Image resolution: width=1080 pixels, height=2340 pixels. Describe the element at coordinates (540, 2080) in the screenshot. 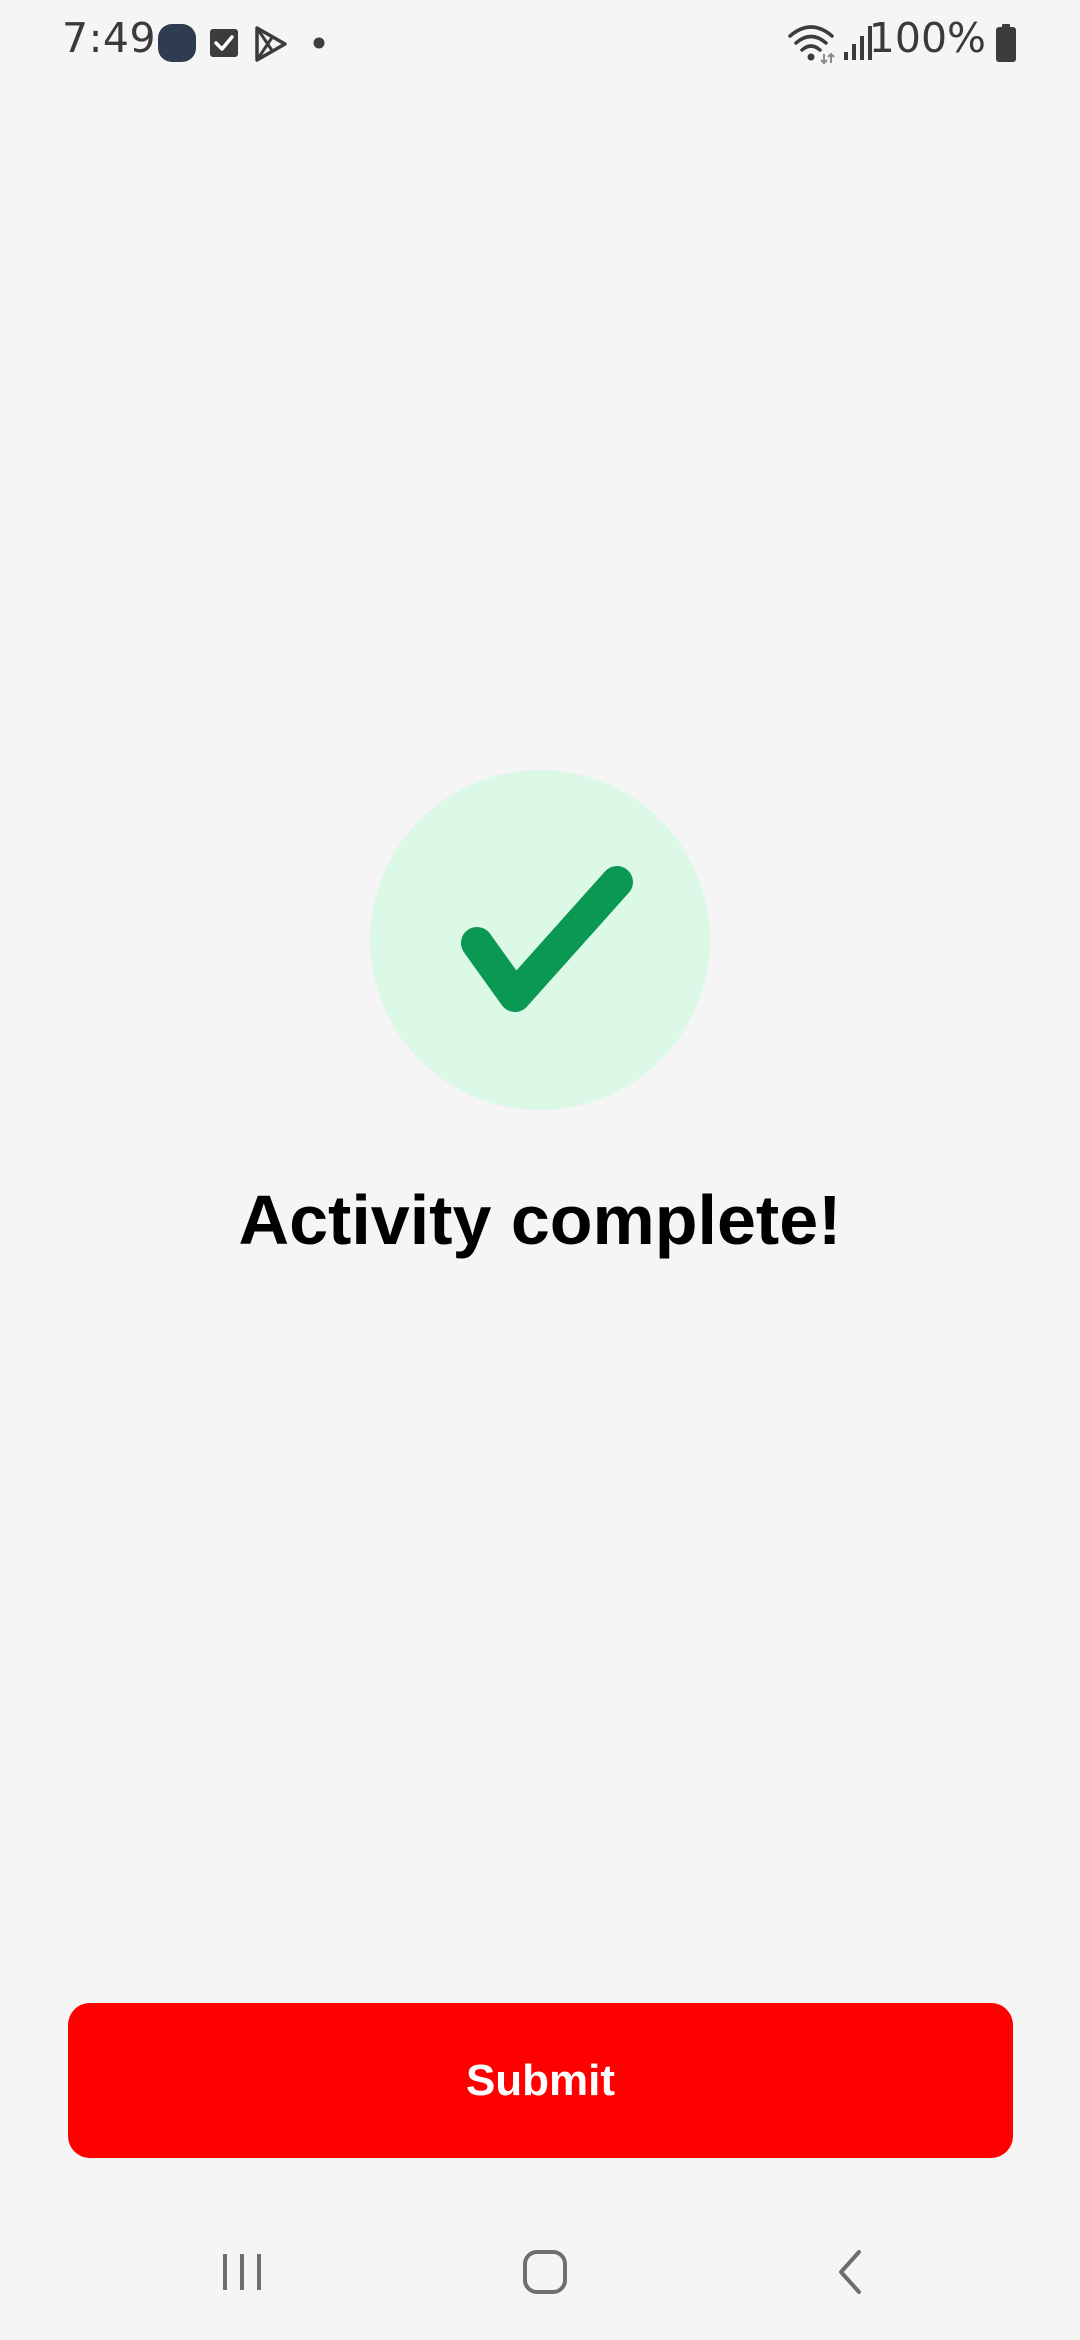

I see `submit-button: Submit` at that location.